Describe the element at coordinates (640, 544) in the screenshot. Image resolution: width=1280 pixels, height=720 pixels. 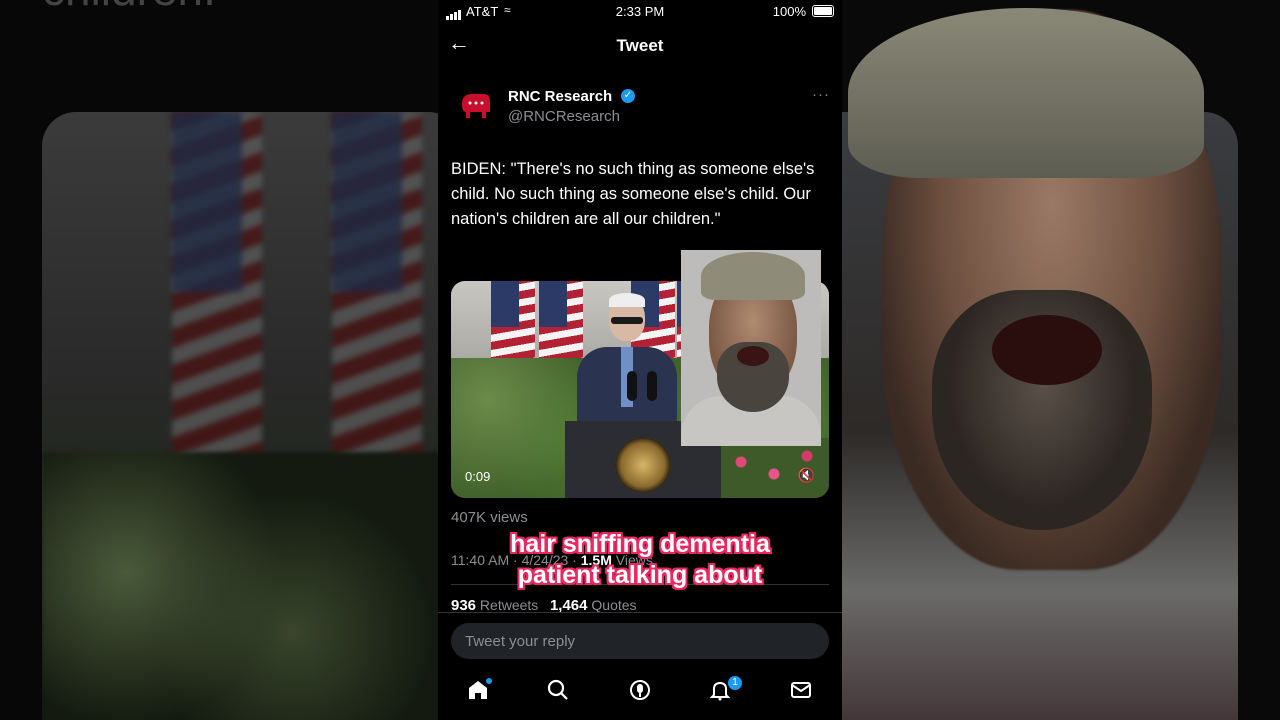
I see `caption-line-1: hair sniffing dementia` at that location.